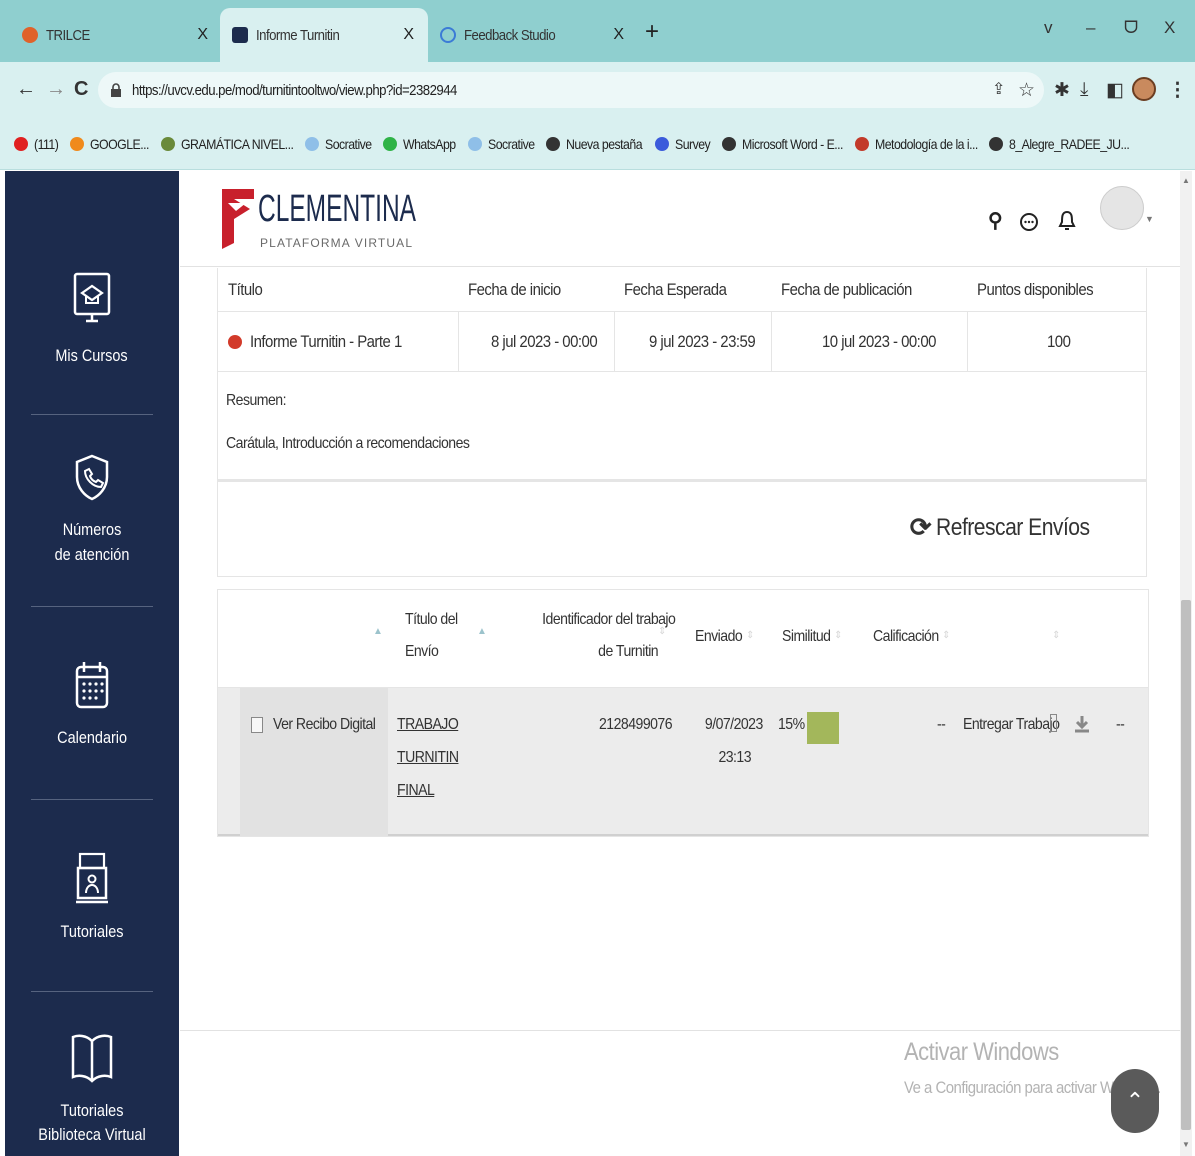 This screenshot has width=1195, height=1156. Describe the element at coordinates (1048, 28) in the screenshot. I see `tab-search-button: v` at that location.